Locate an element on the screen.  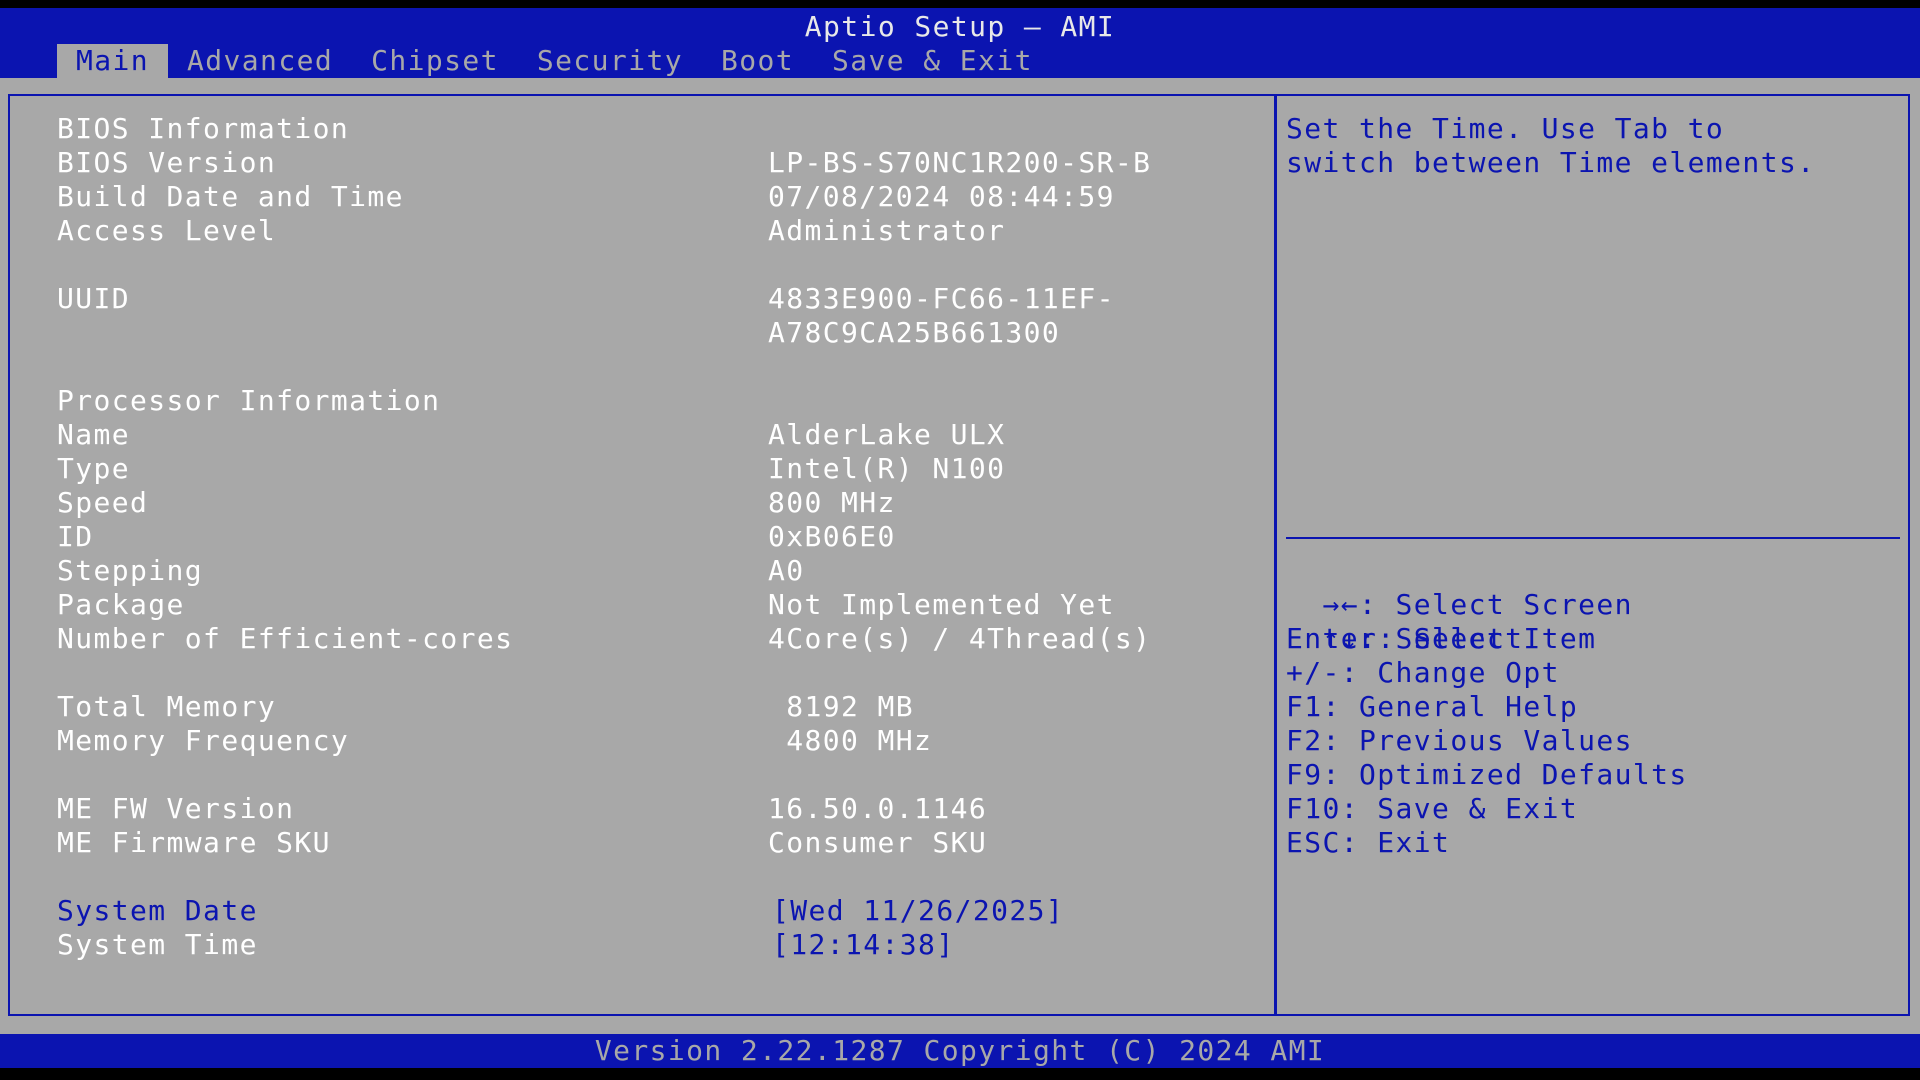
key-esc: ESC: Exit is located at coordinates (1368, 842).